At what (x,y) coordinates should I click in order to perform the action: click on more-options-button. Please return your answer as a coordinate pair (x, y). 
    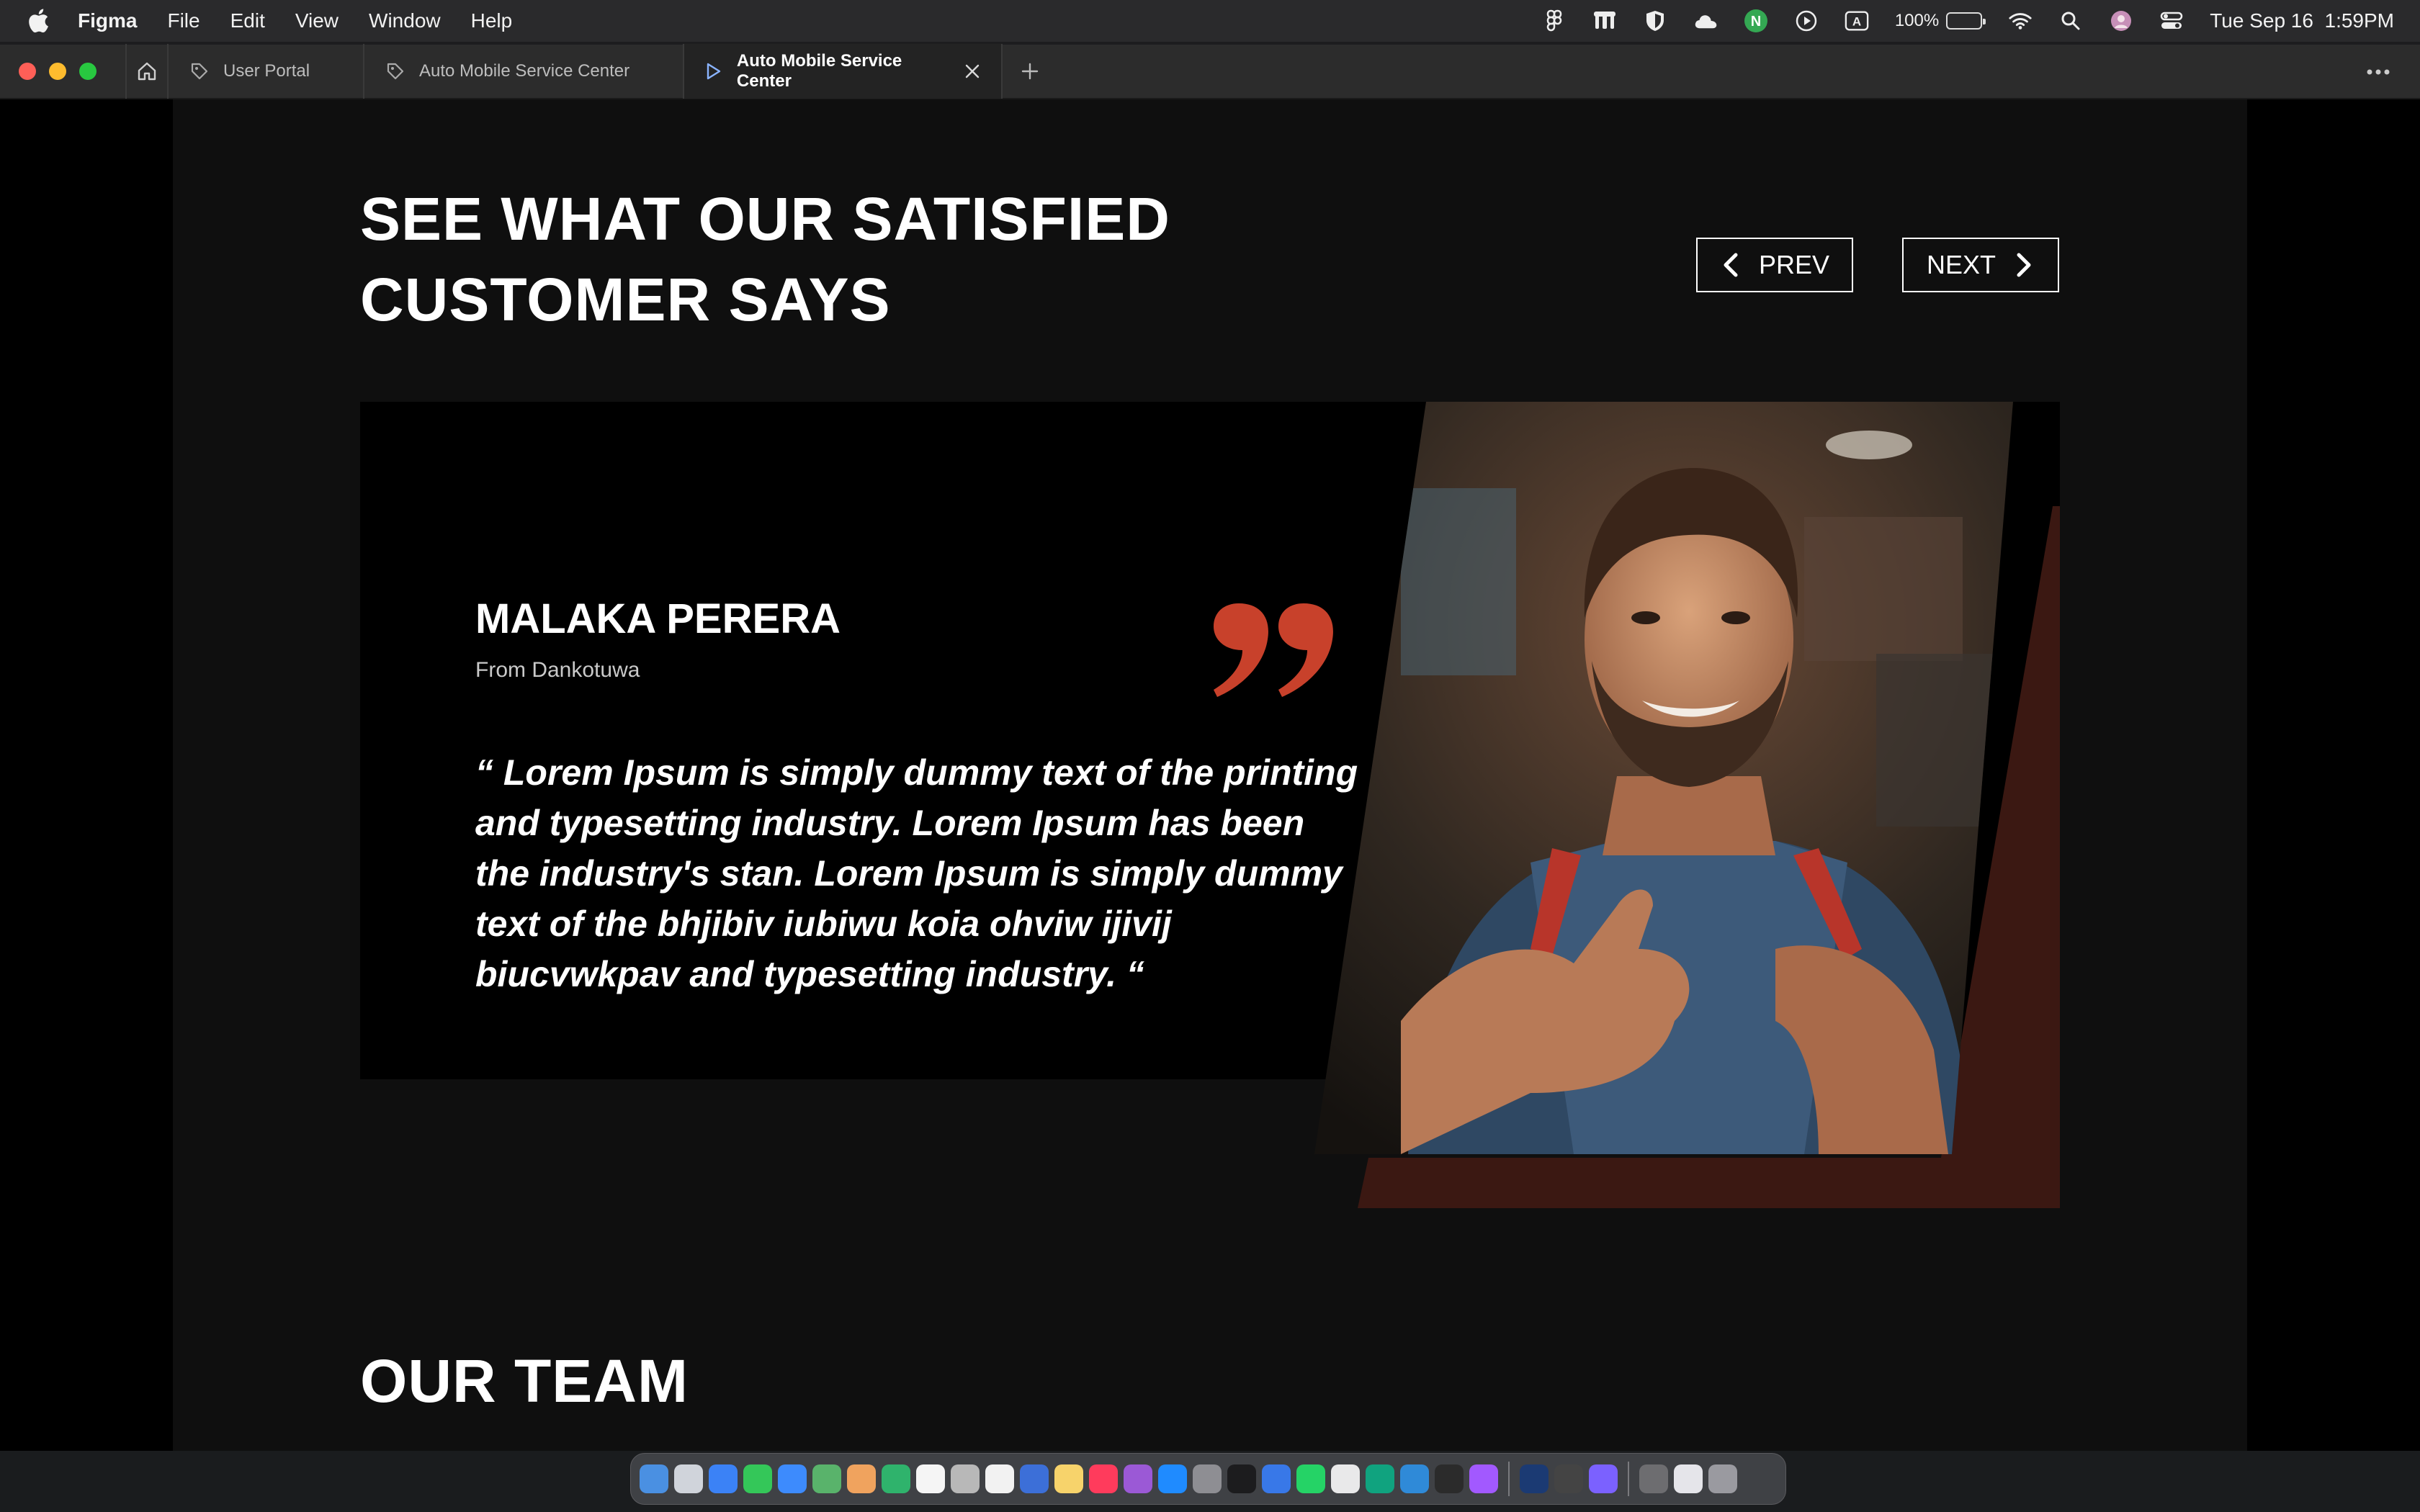
    Looking at the image, I should click on (2378, 72).